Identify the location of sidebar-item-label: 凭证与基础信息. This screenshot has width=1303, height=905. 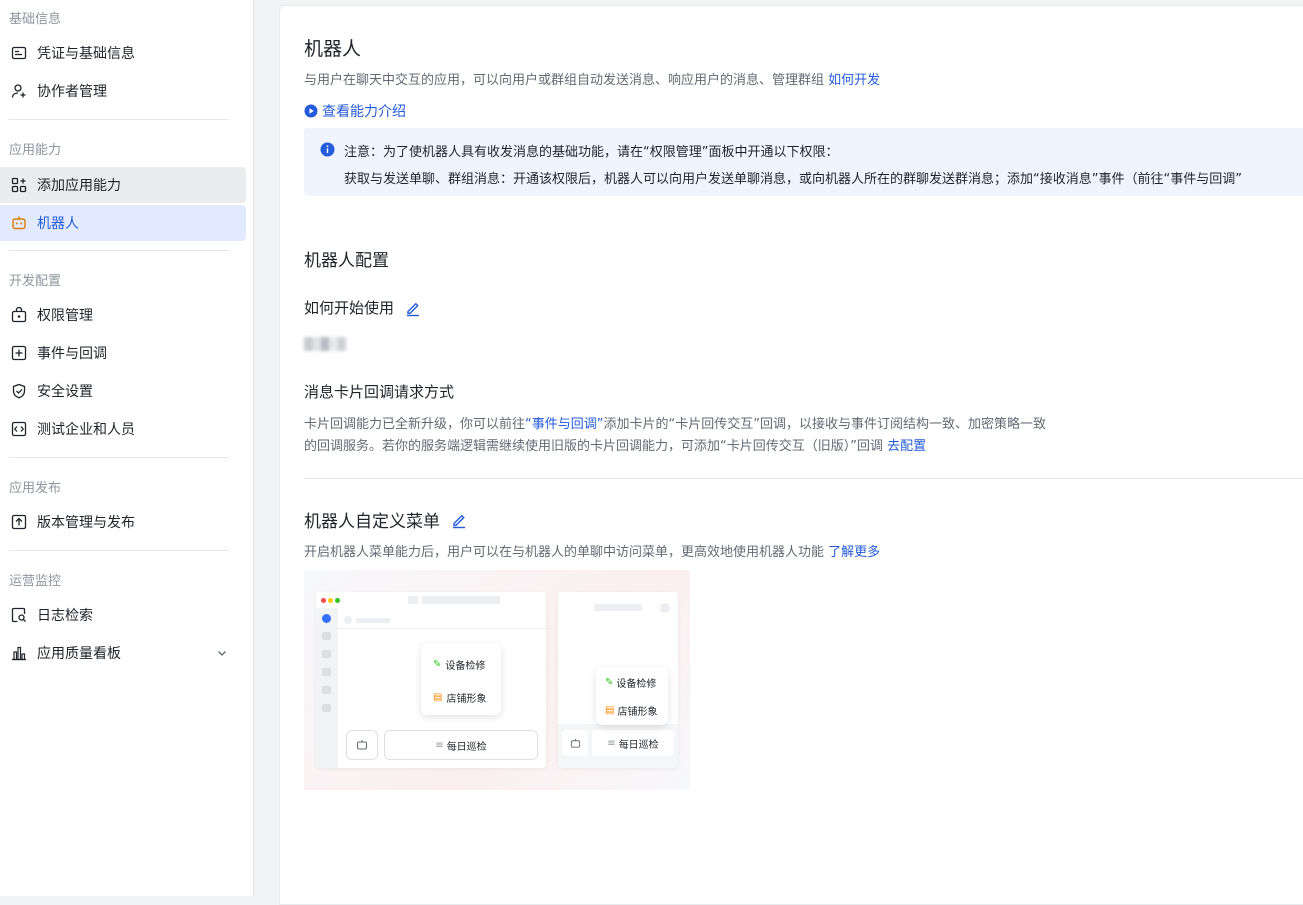
(86, 54).